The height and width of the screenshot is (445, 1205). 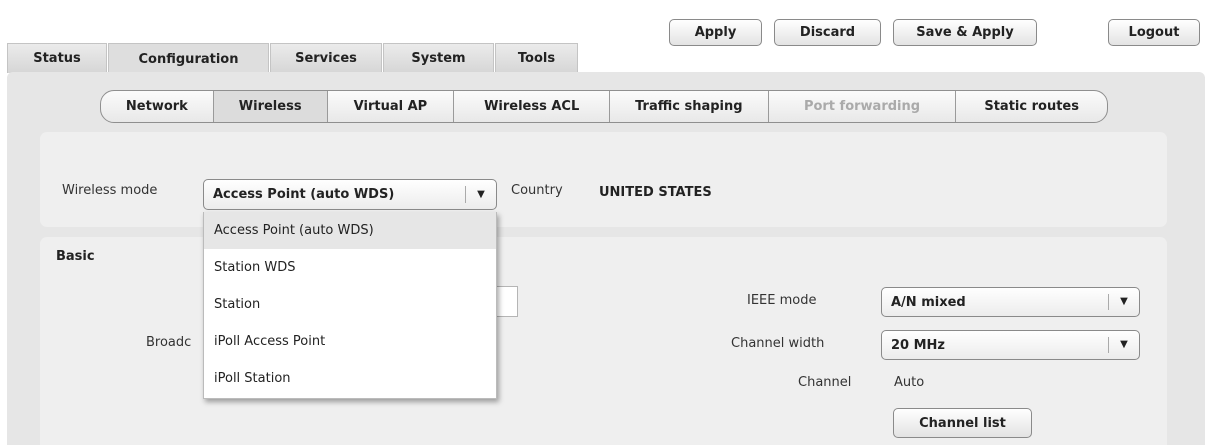 I want to click on logout-button: Logout, so click(x=1154, y=32).